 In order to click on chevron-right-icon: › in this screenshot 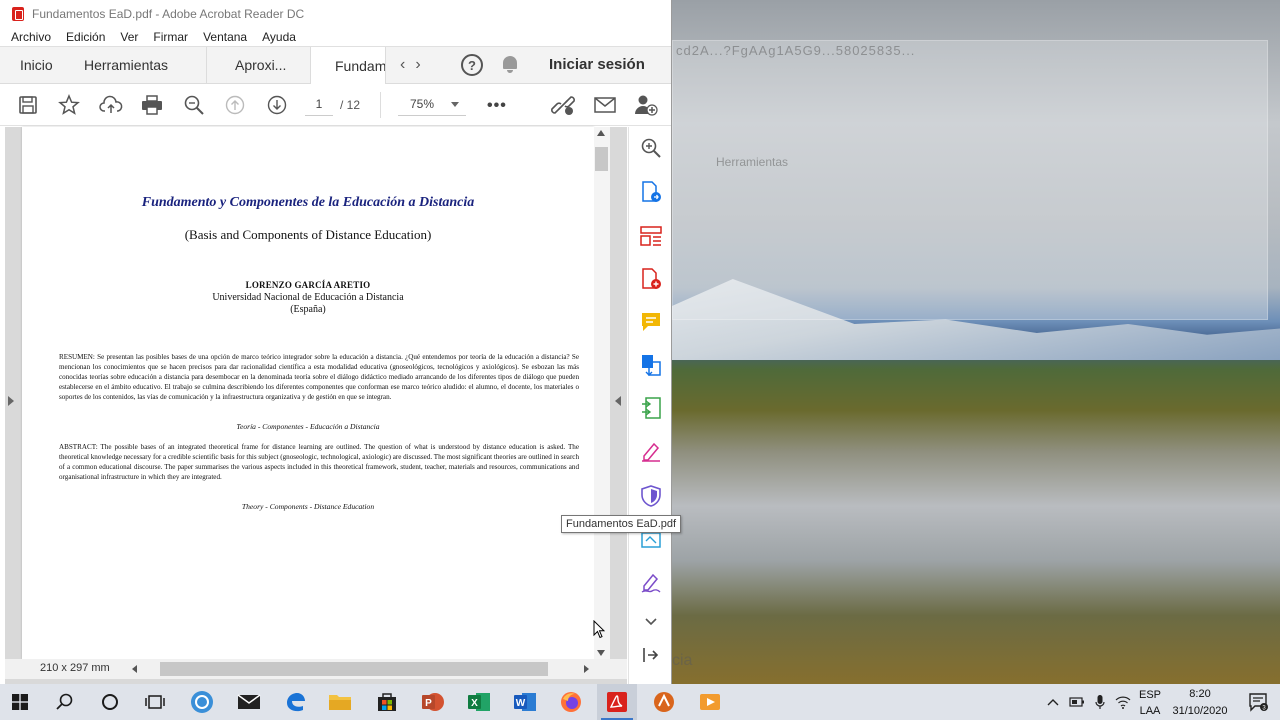, I will do `click(417, 65)`.